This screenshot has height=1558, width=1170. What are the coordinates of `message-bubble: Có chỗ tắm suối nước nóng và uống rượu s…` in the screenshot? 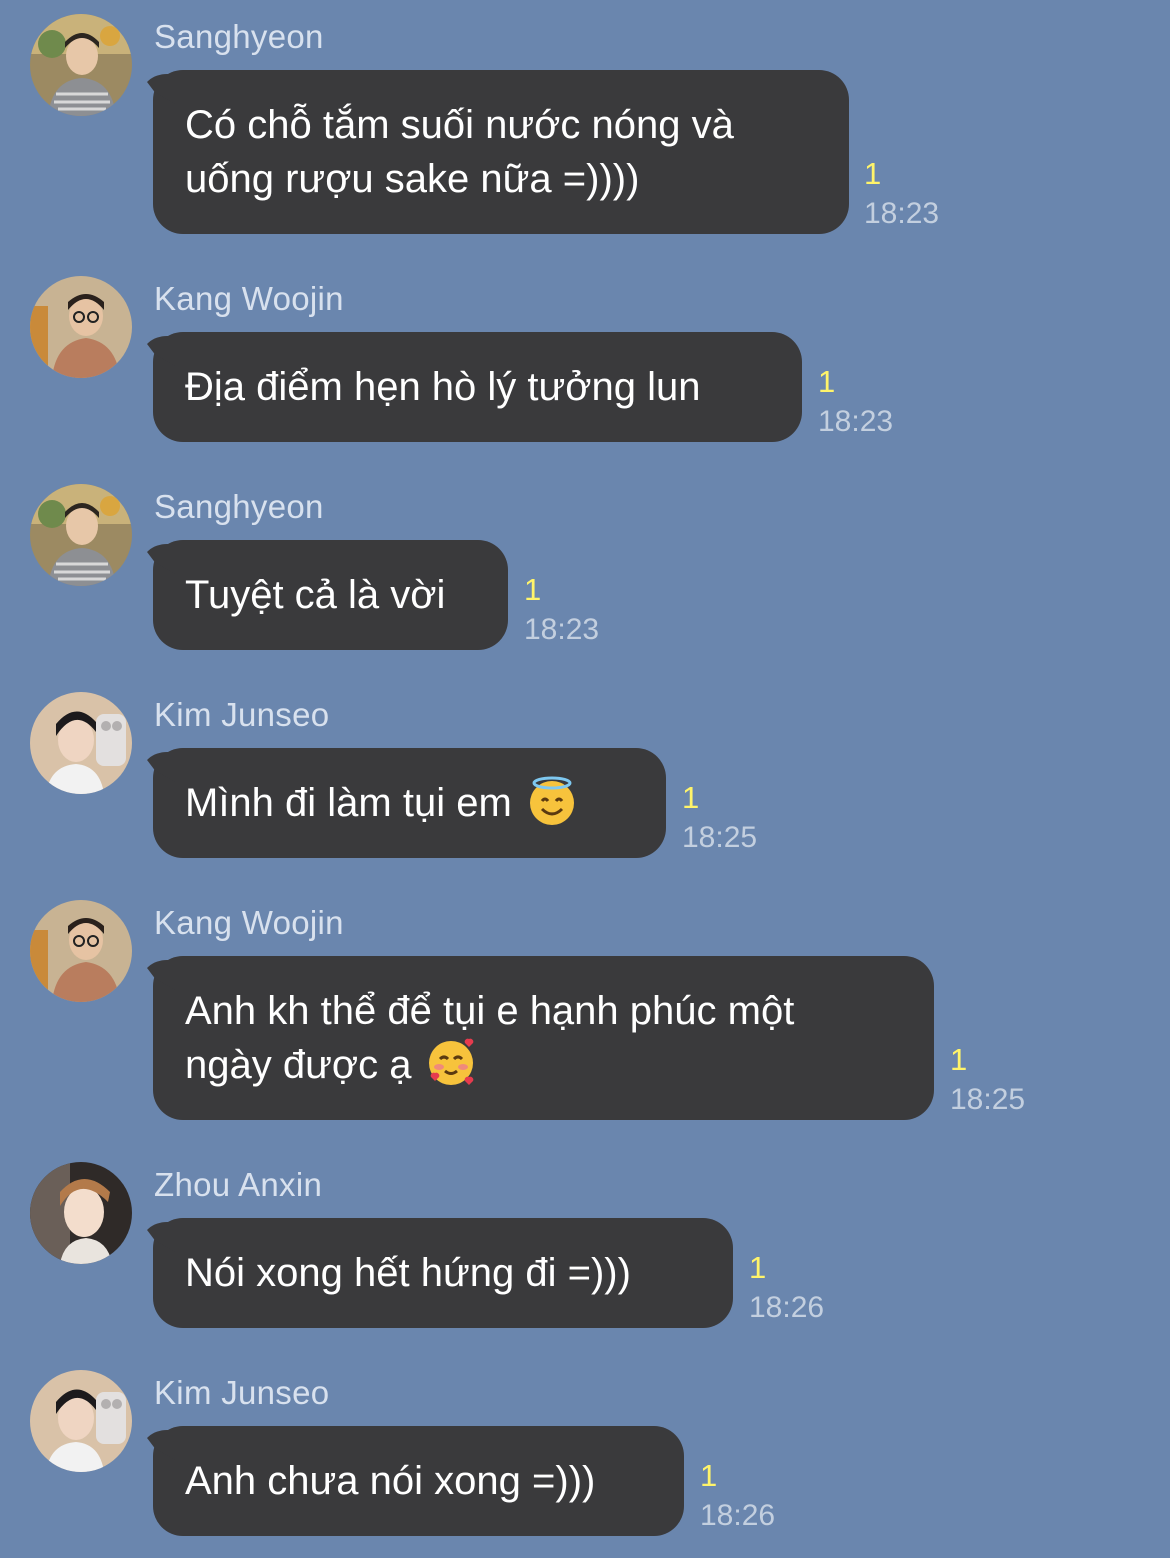 It's located at (501, 152).